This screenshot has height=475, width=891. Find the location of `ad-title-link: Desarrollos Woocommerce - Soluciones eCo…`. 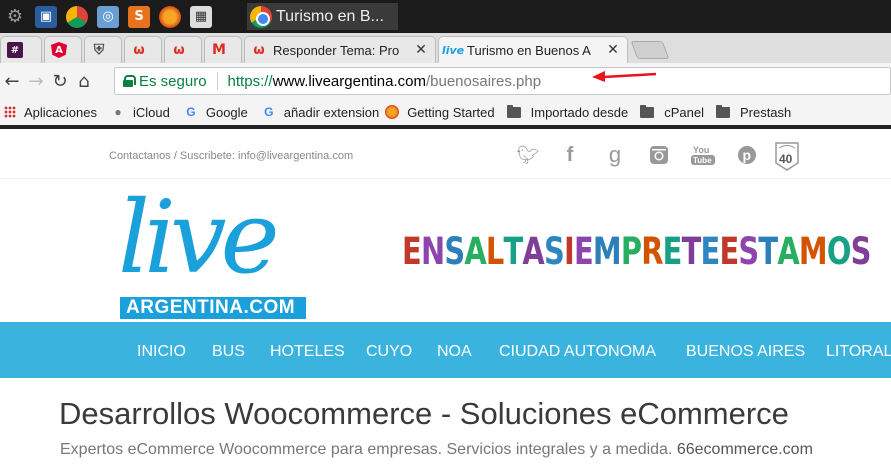

ad-title-link: Desarrollos Woocommerce - Soluciones eCo… is located at coordinates (424, 414).